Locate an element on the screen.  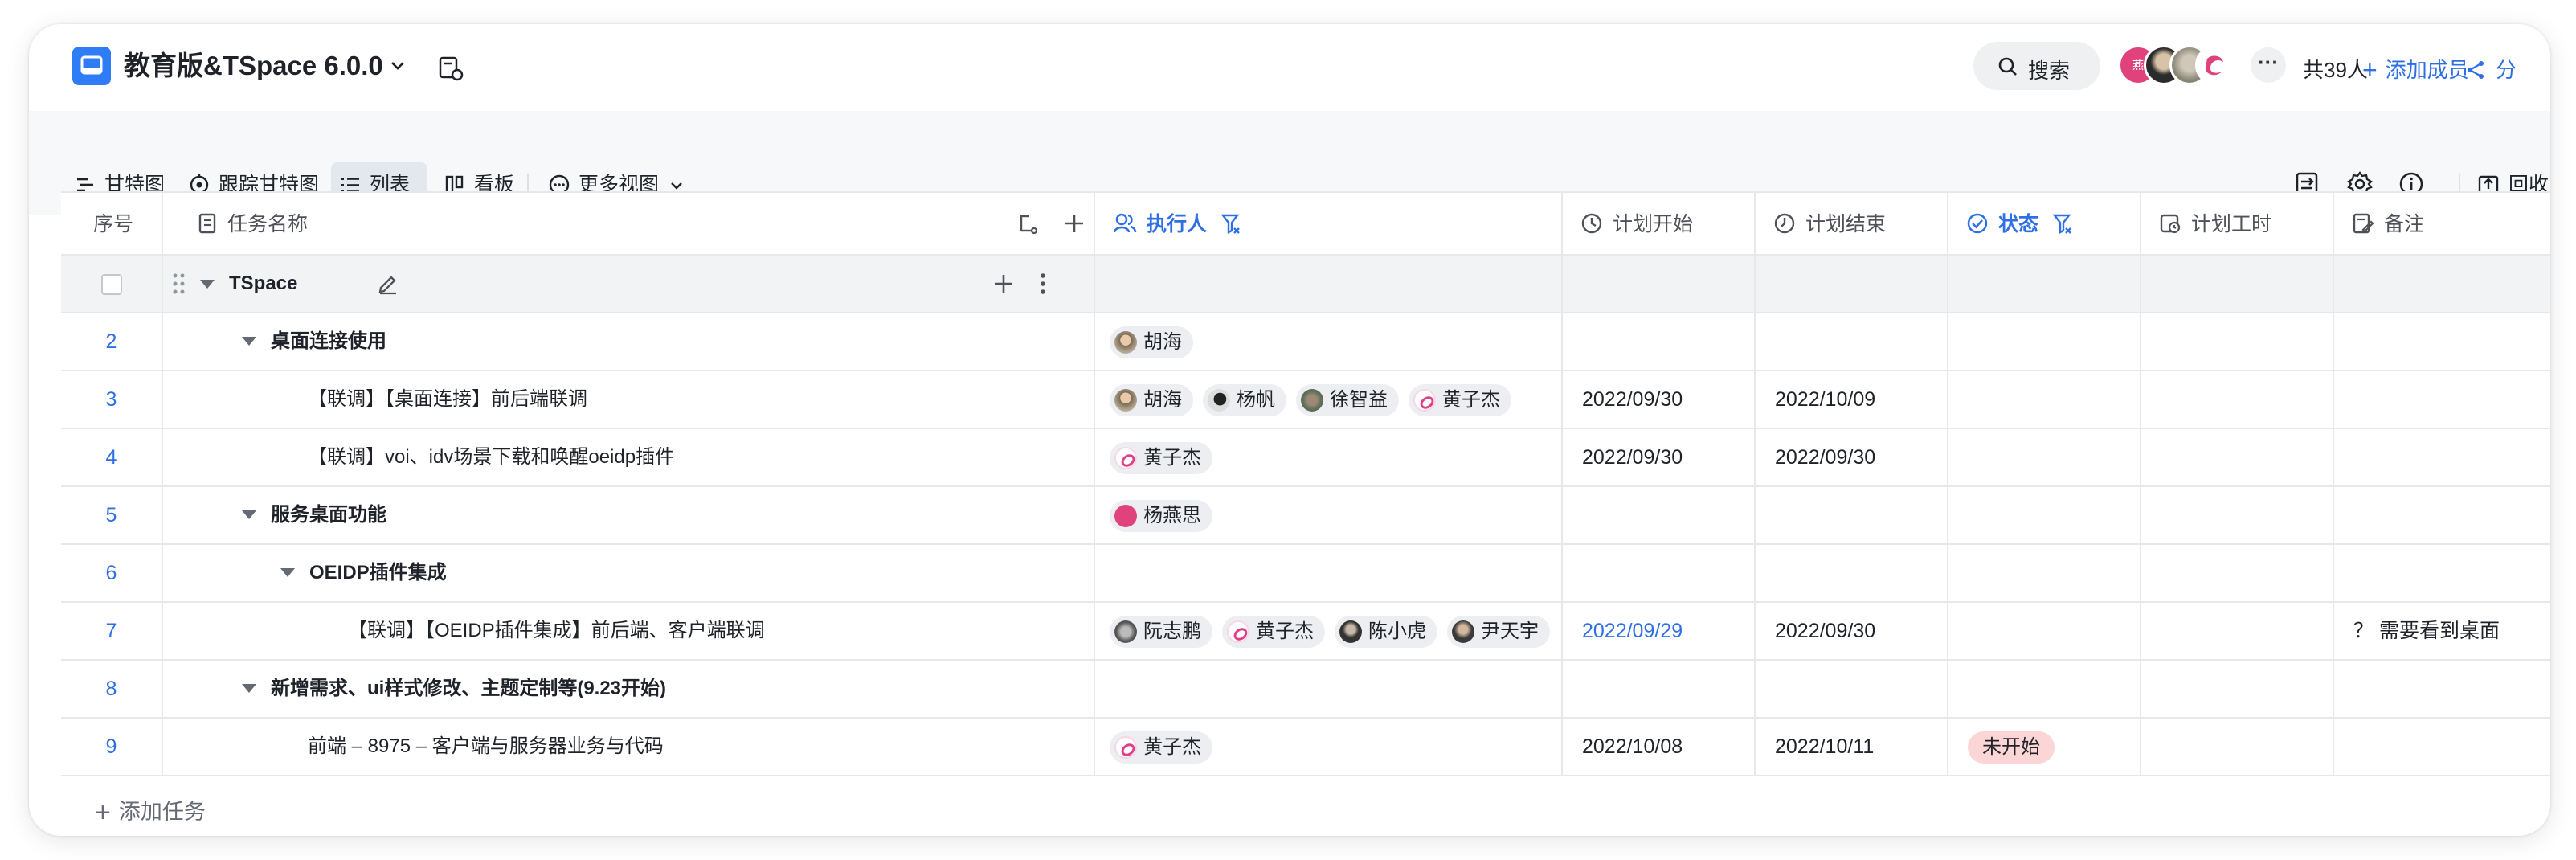
end-date-cell: 2022/10/11 is located at coordinates (1852, 747).